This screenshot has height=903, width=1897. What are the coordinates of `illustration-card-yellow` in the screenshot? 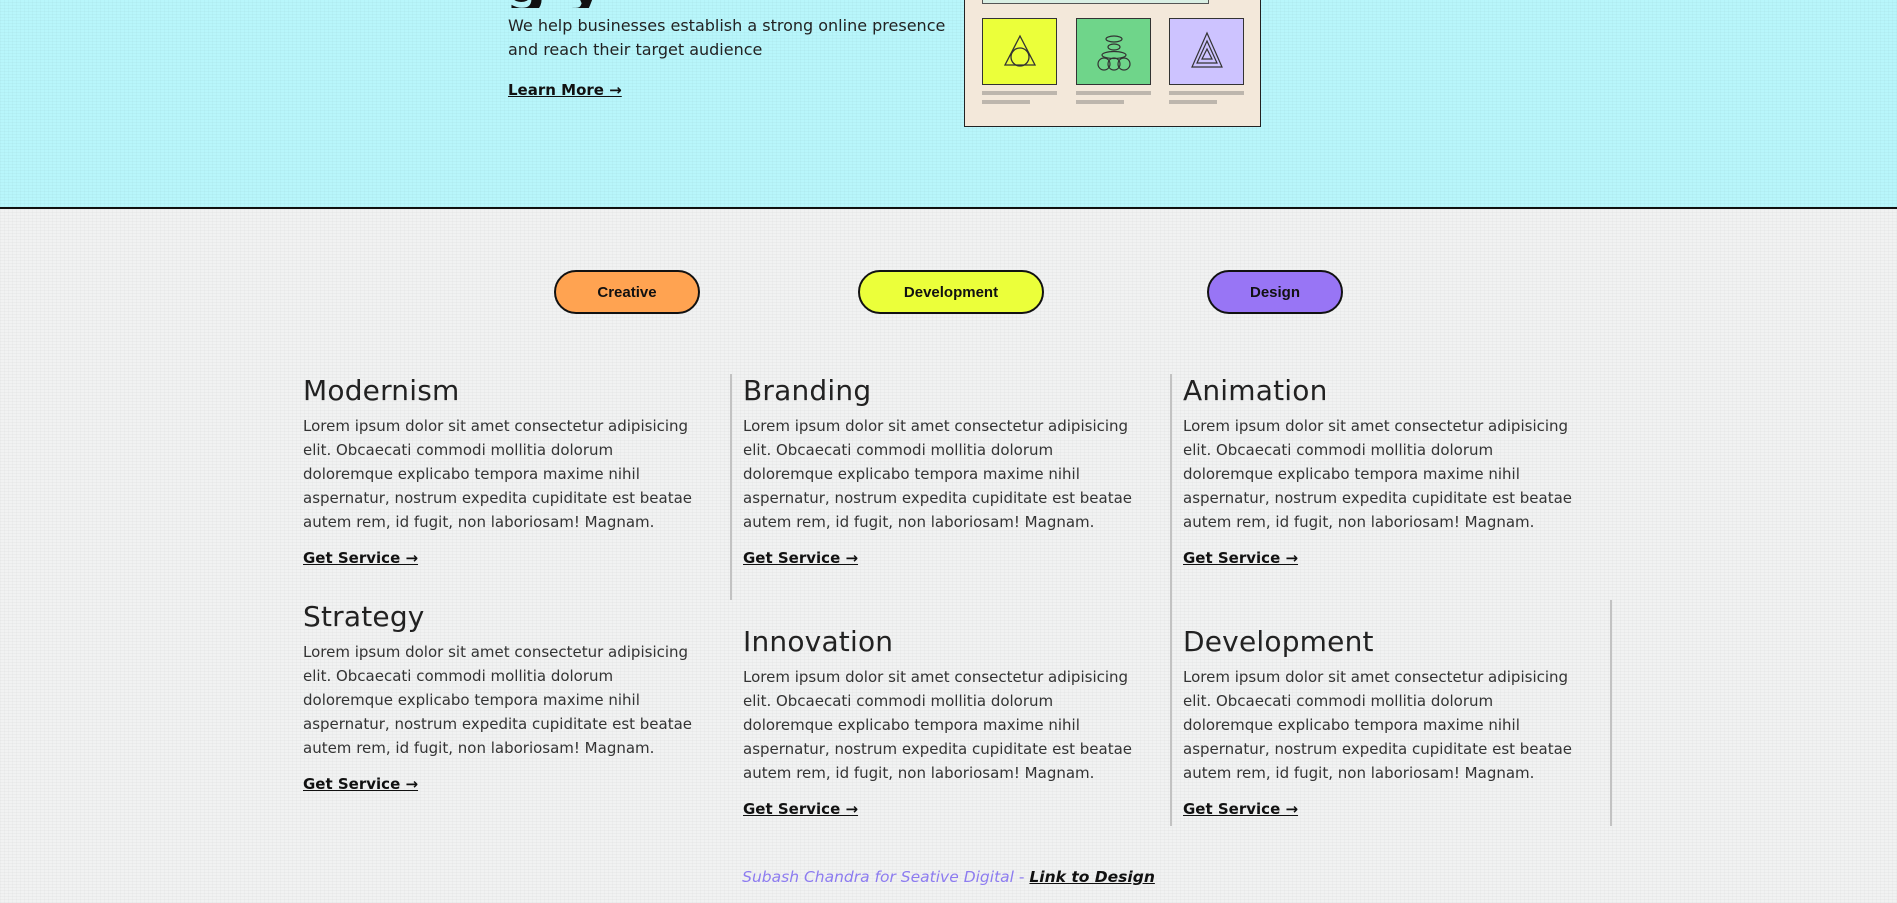 It's located at (1019, 51).